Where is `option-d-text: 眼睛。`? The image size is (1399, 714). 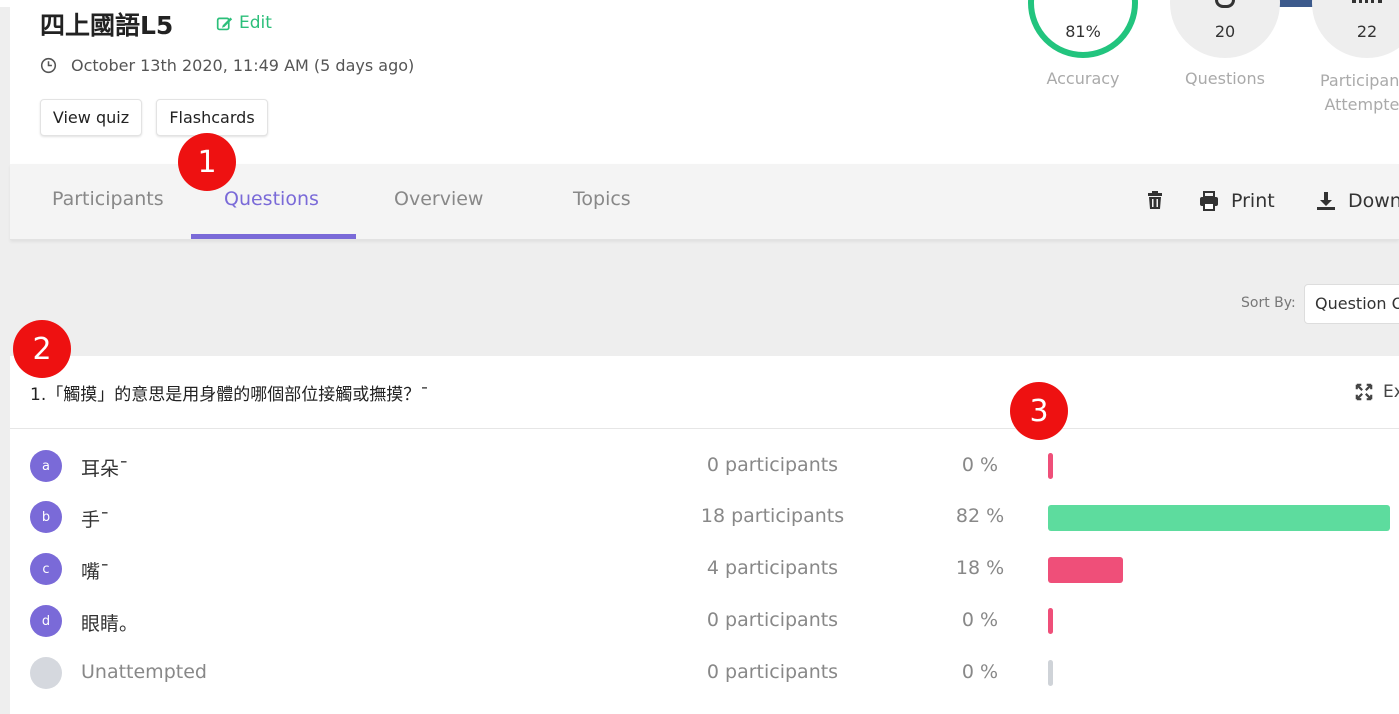
option-d-text: 眼睛。 is located at coordinates (110, 624).